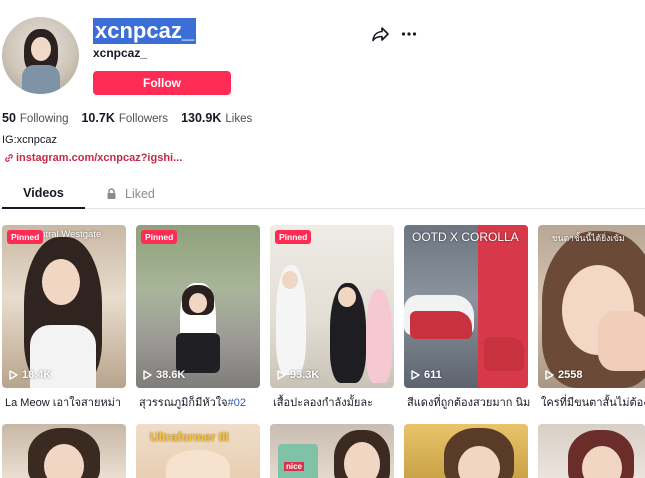  Describe the element at coordinates (217, 118) in the screenshot. I see `stat-likes: 130.9K Likes` at that location.